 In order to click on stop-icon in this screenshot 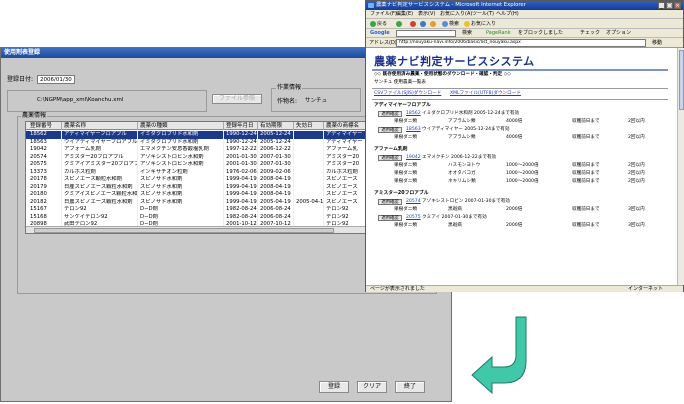, I will do `click(413, 24)`.